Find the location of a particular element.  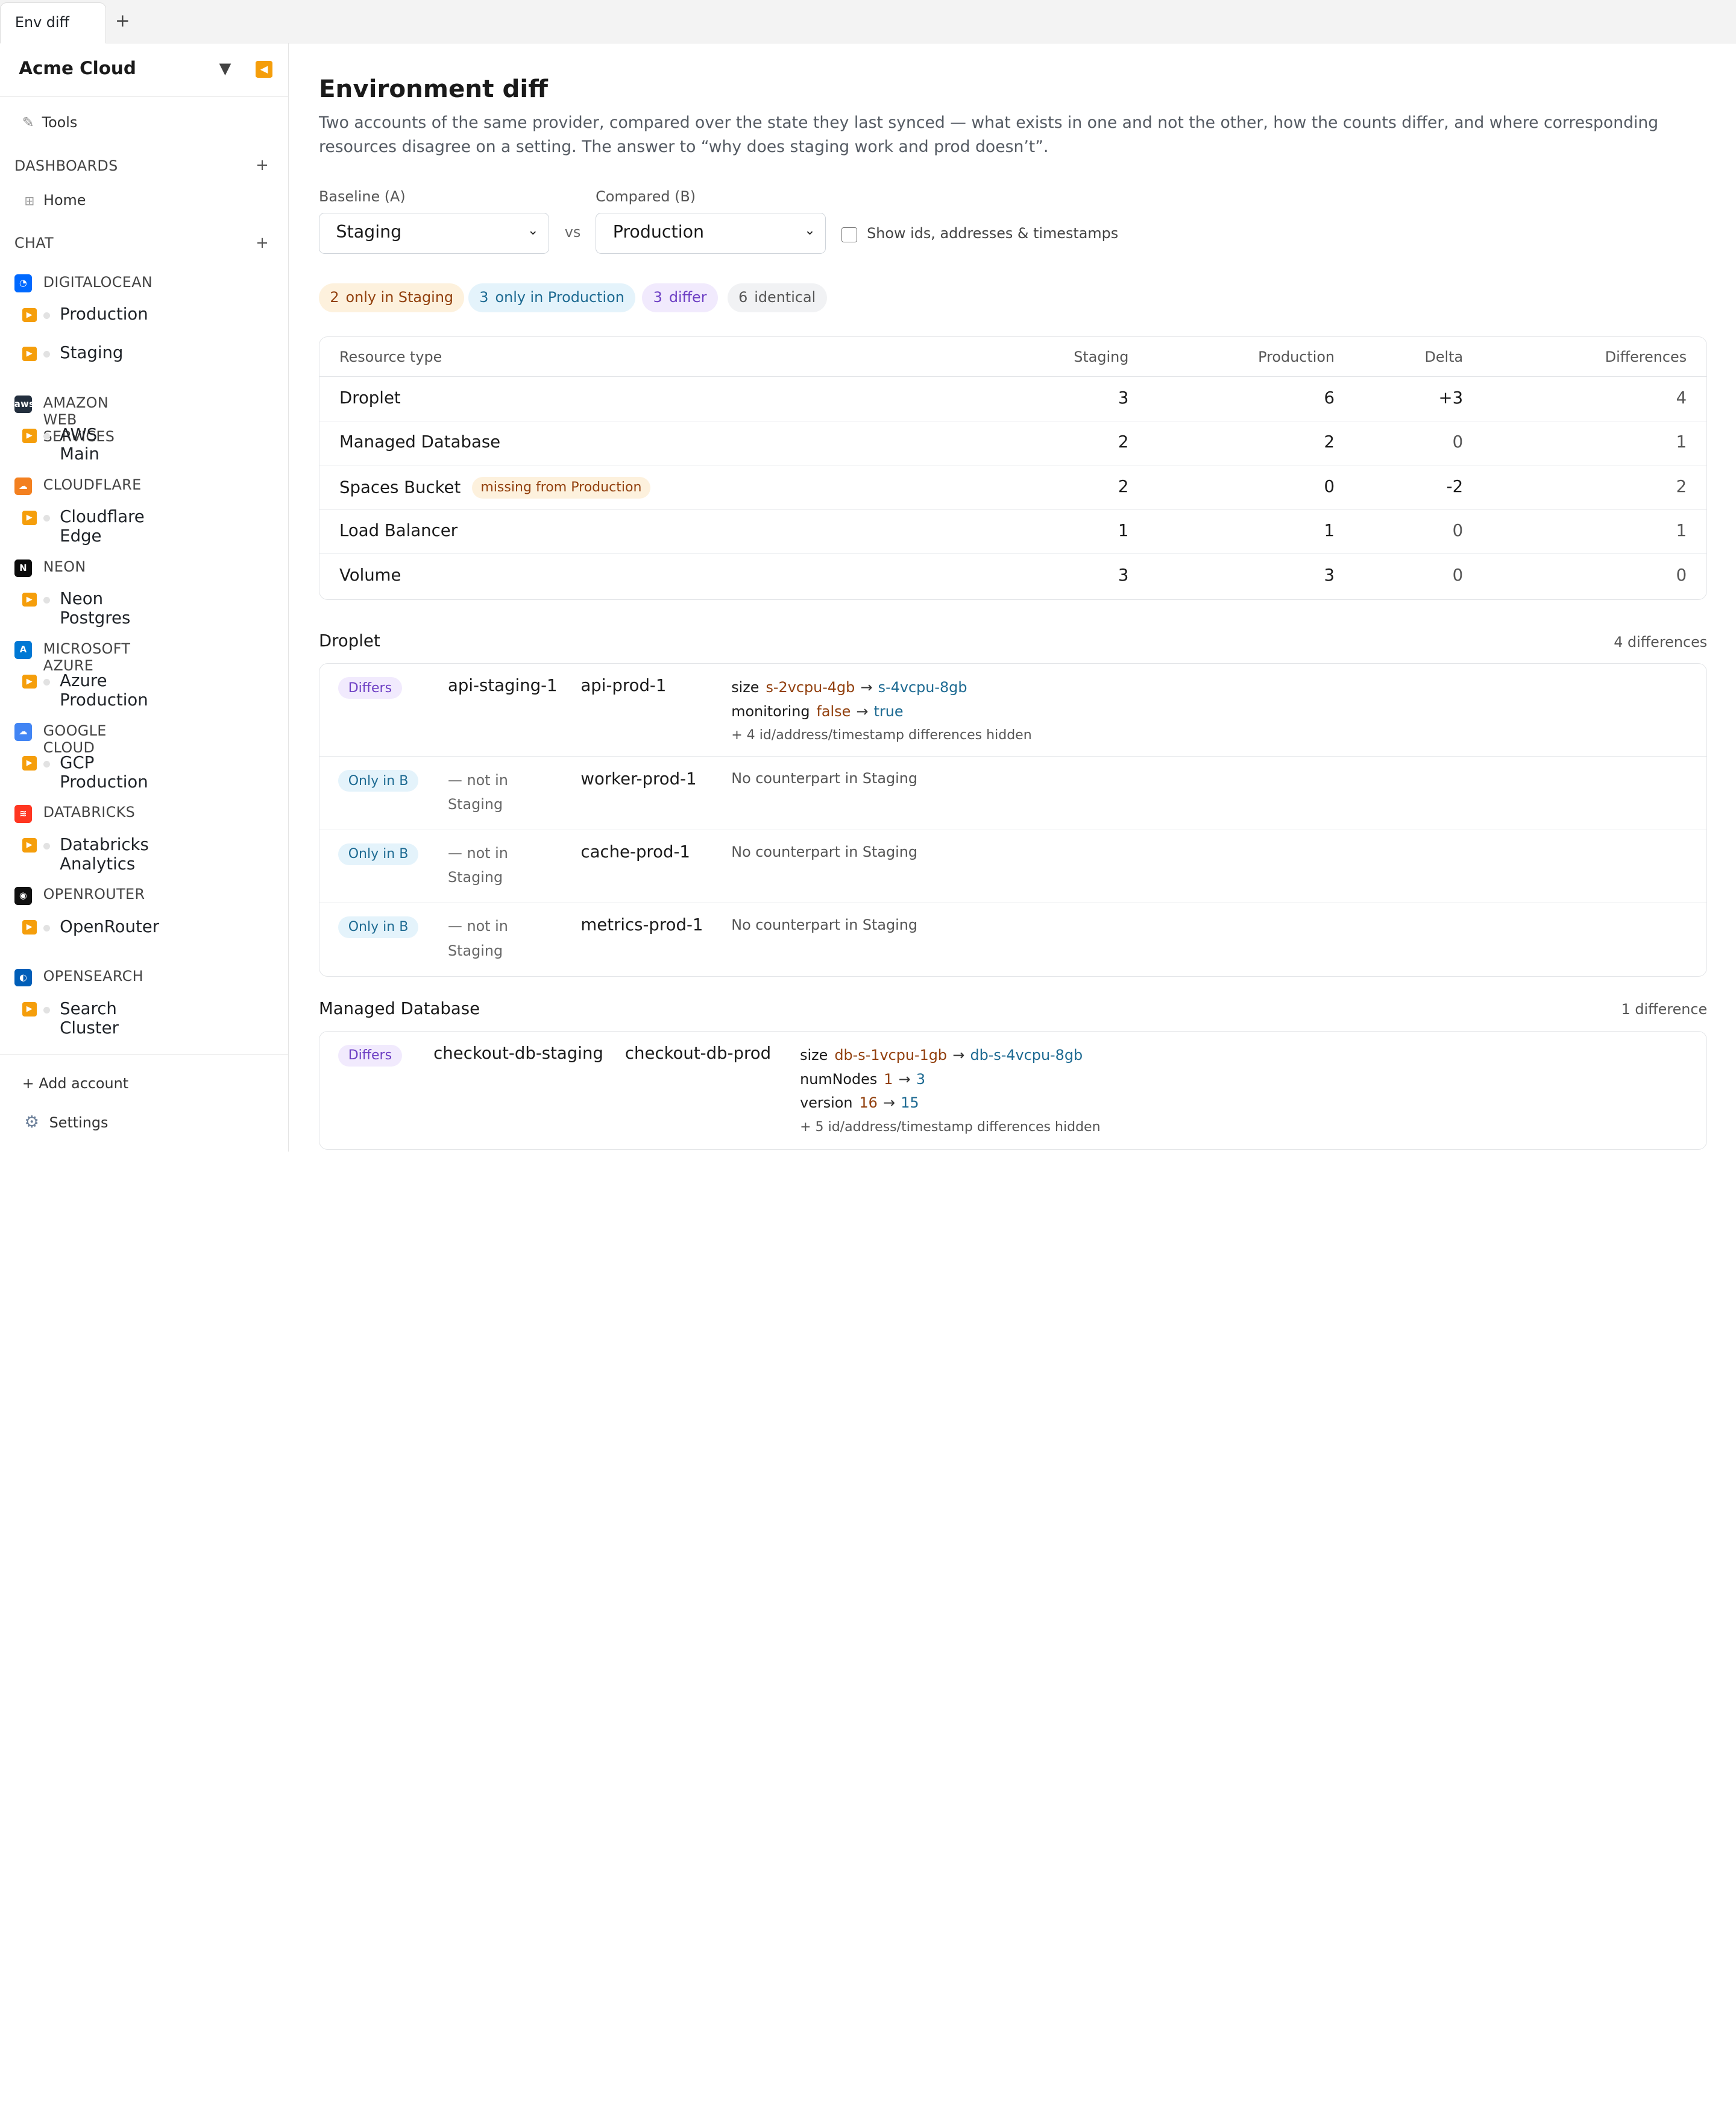

account-name: Neon Postgres is located at coordinates (95, 608).